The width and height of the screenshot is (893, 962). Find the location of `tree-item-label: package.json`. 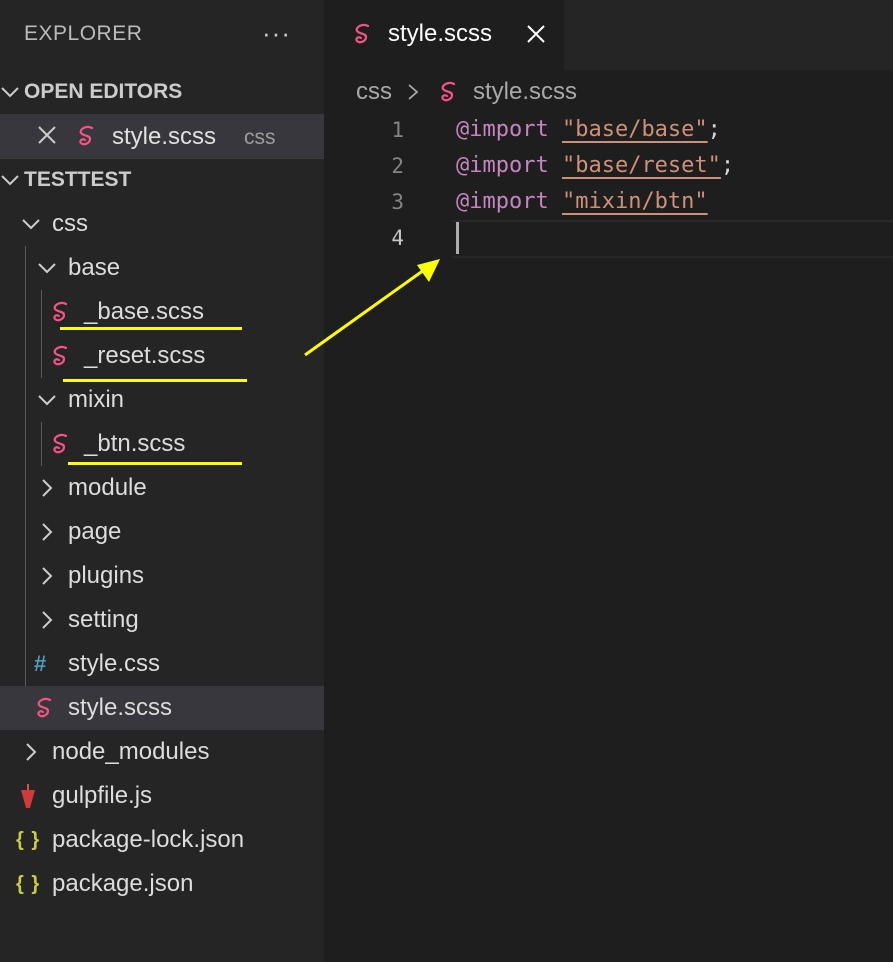

tree-item-label: package.json is located at coordinates (123, 883).